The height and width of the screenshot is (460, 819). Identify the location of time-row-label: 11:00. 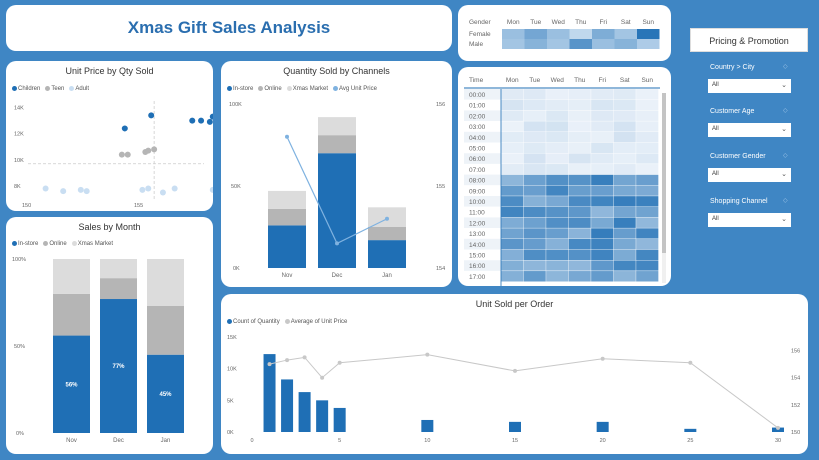
(477, 213).